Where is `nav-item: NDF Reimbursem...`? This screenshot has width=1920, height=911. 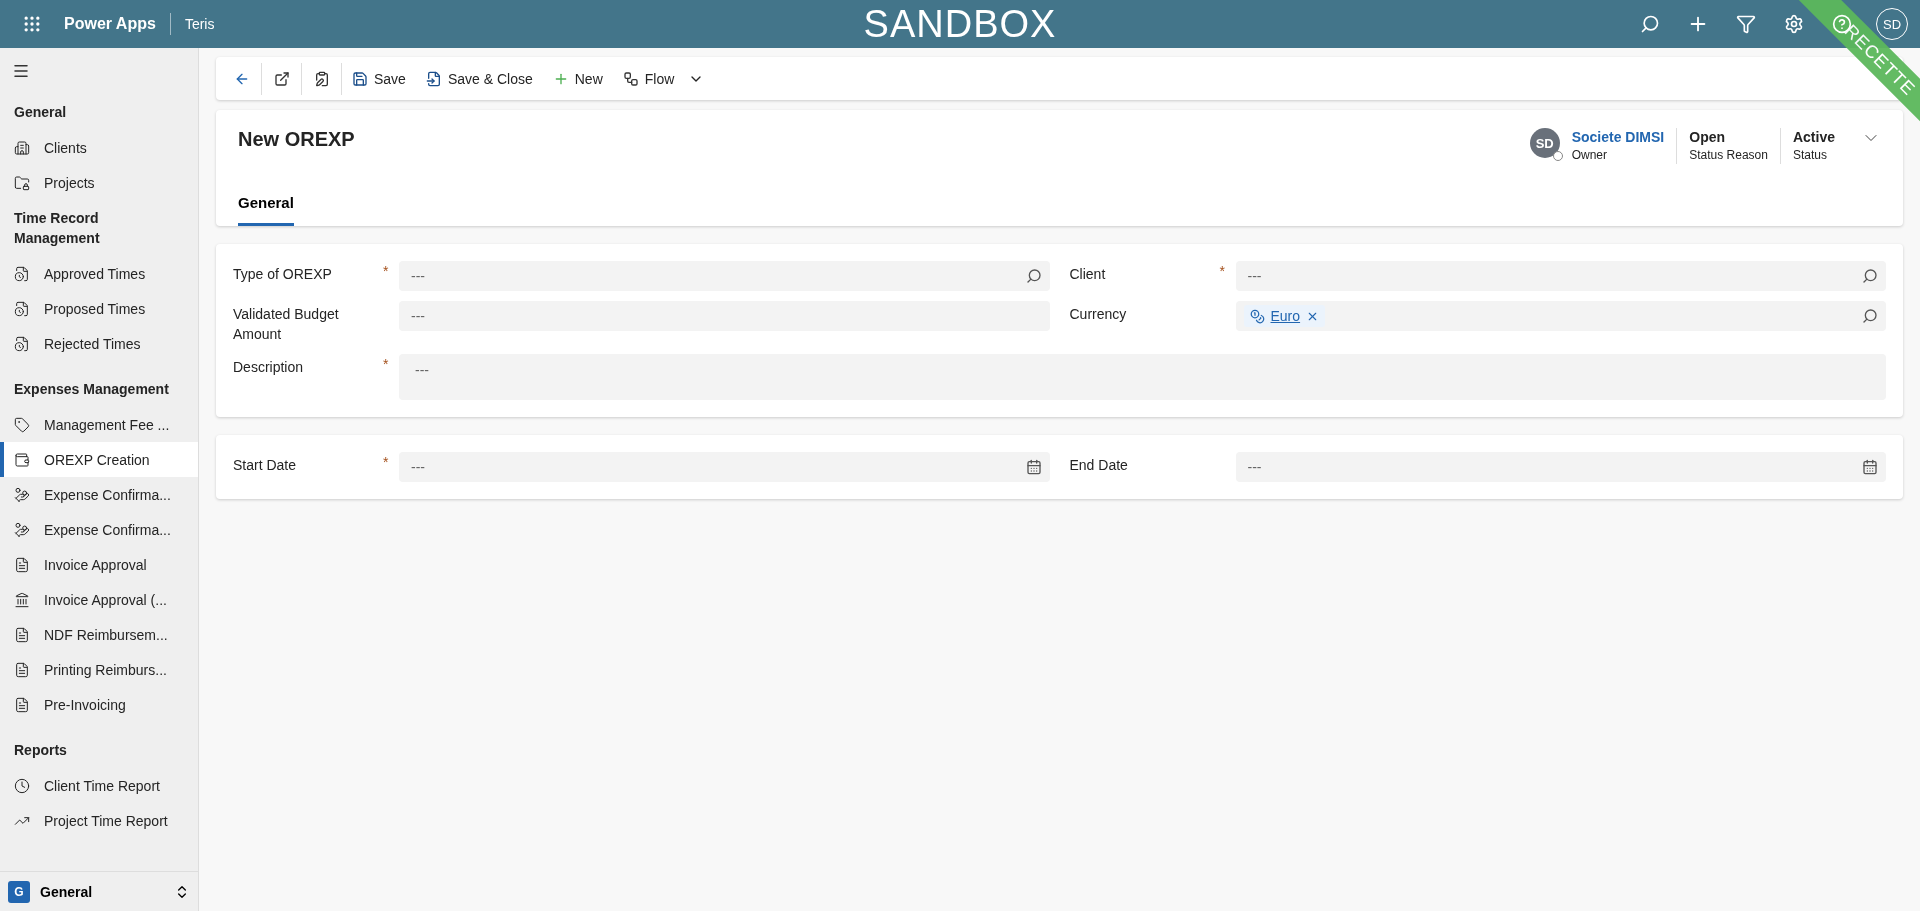
nav-item: NDF Reimbursem... is located at coordinates (99, 634).